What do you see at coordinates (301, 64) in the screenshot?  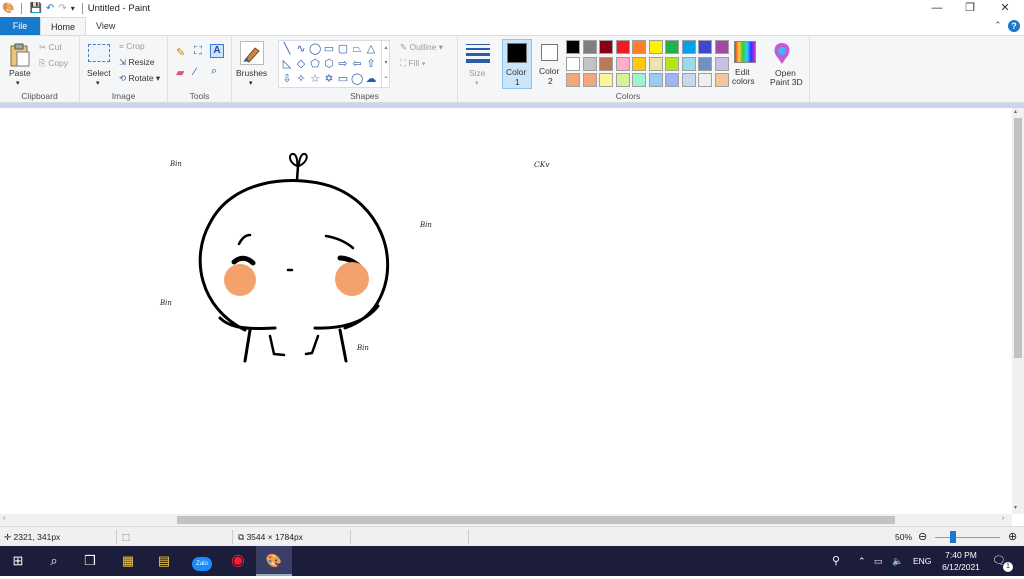 I see `diamond-shape-icon: ◇` at bounding box center [301, 64].